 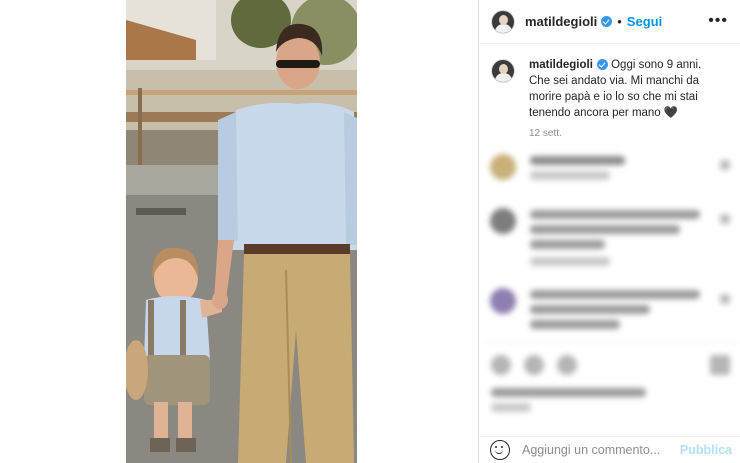 What do you see at coordinates (561, 65) in the screenshot?
I see `caption-username: matildegioli` at bounding box center [561, 65].